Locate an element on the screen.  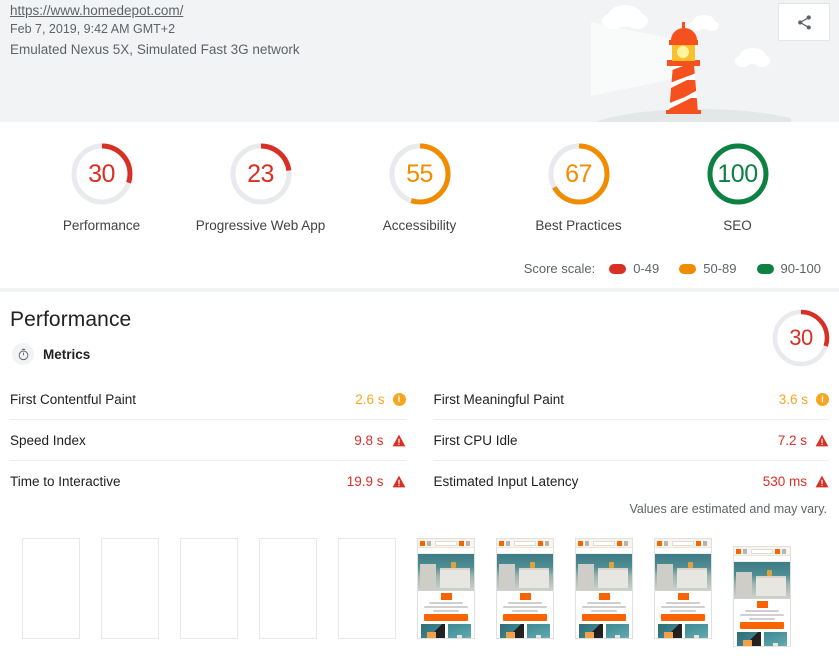
gauge-ring: 55 is located at coordinates (420, 174).